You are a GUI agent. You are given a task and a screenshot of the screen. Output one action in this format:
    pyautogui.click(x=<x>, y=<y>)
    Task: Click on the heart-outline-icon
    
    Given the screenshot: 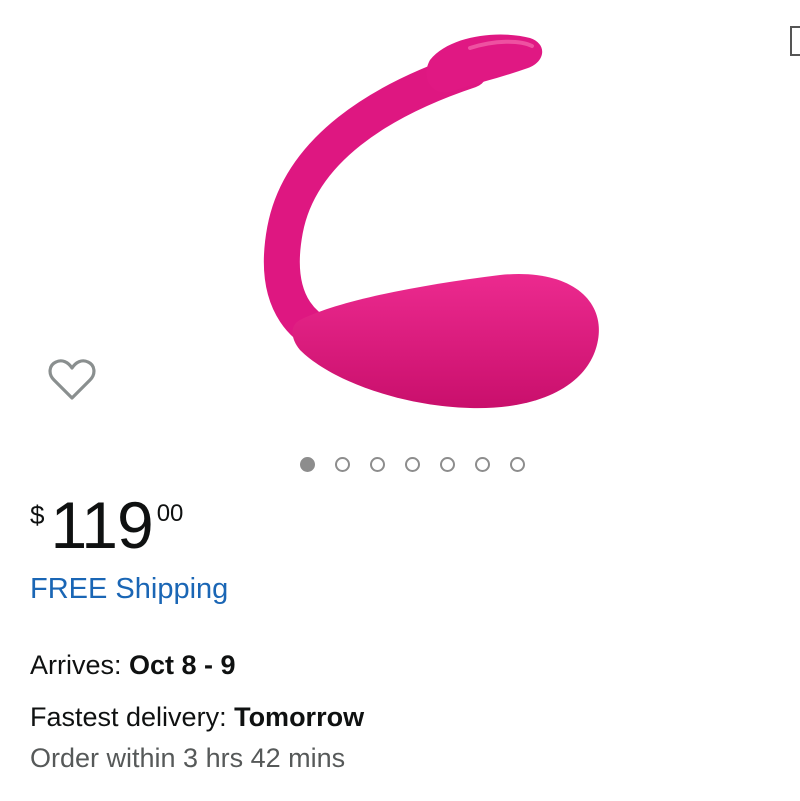 What is the action you would take?
    pyautogui.click(x=72, y=379)
    